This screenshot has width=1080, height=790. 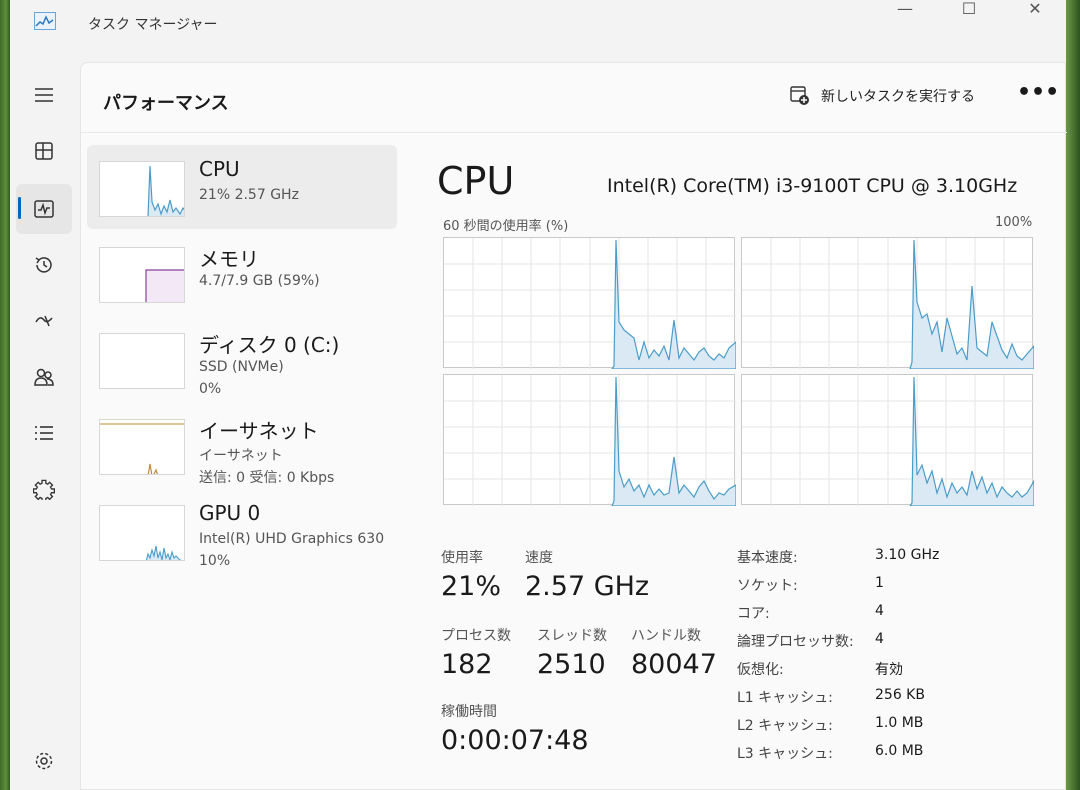 I want to click on spec-label: L2 キャッシュ:, so click(x=785, y=726).